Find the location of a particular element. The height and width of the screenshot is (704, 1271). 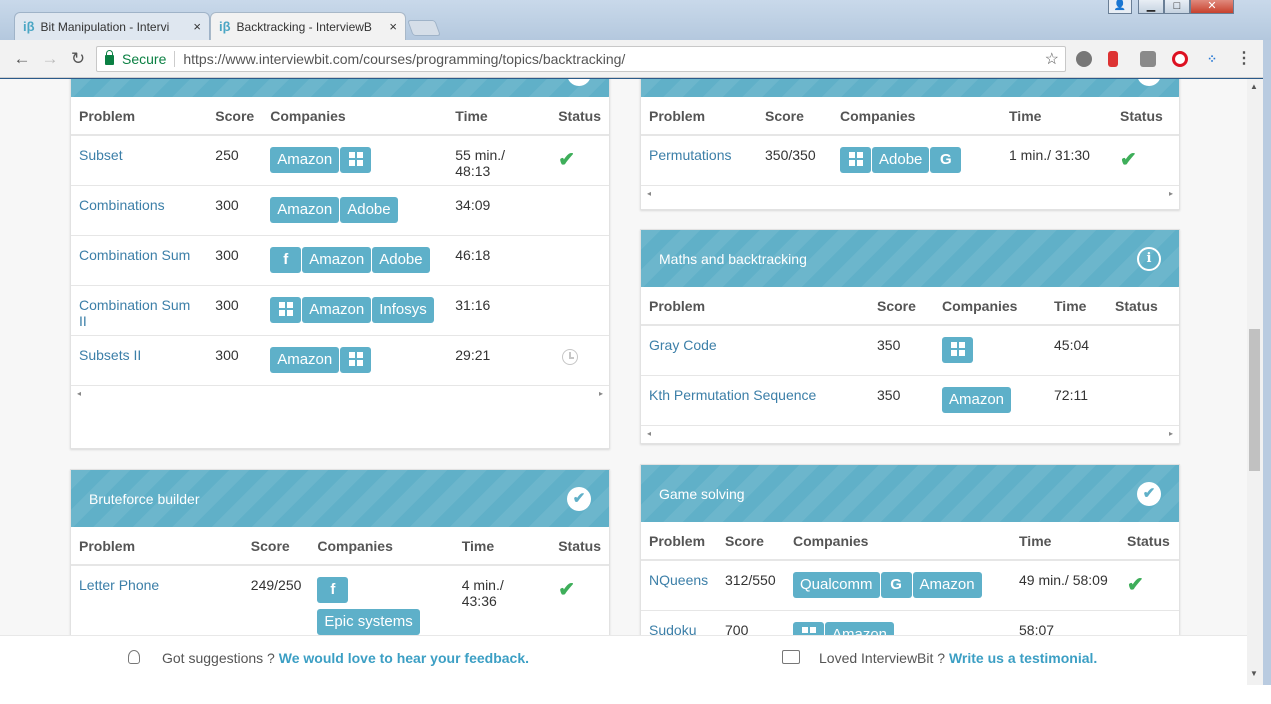

tab-bit-manipulation: iβ Bit Manipulation - Intervi × is located at coordinates (112, 26).